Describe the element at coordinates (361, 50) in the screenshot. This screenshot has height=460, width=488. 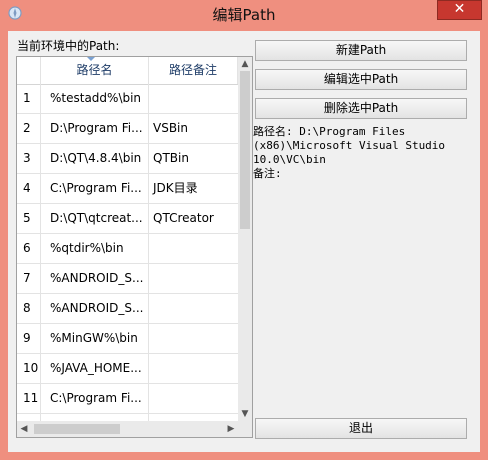
I see `new-path-button: 新建Path` at that location.